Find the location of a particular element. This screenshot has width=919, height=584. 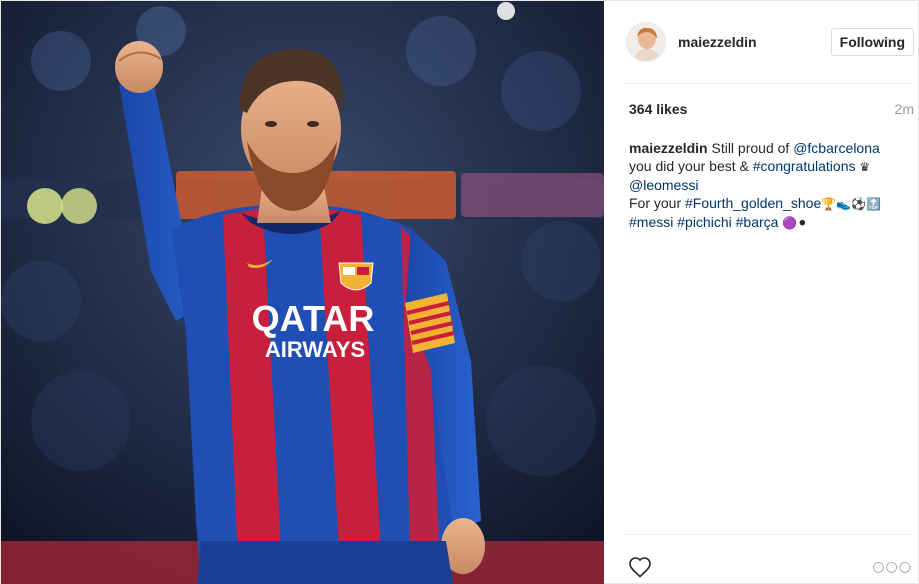

hashtag-link: #Fourth_golden_shoe is located at coordinates (753, 203).